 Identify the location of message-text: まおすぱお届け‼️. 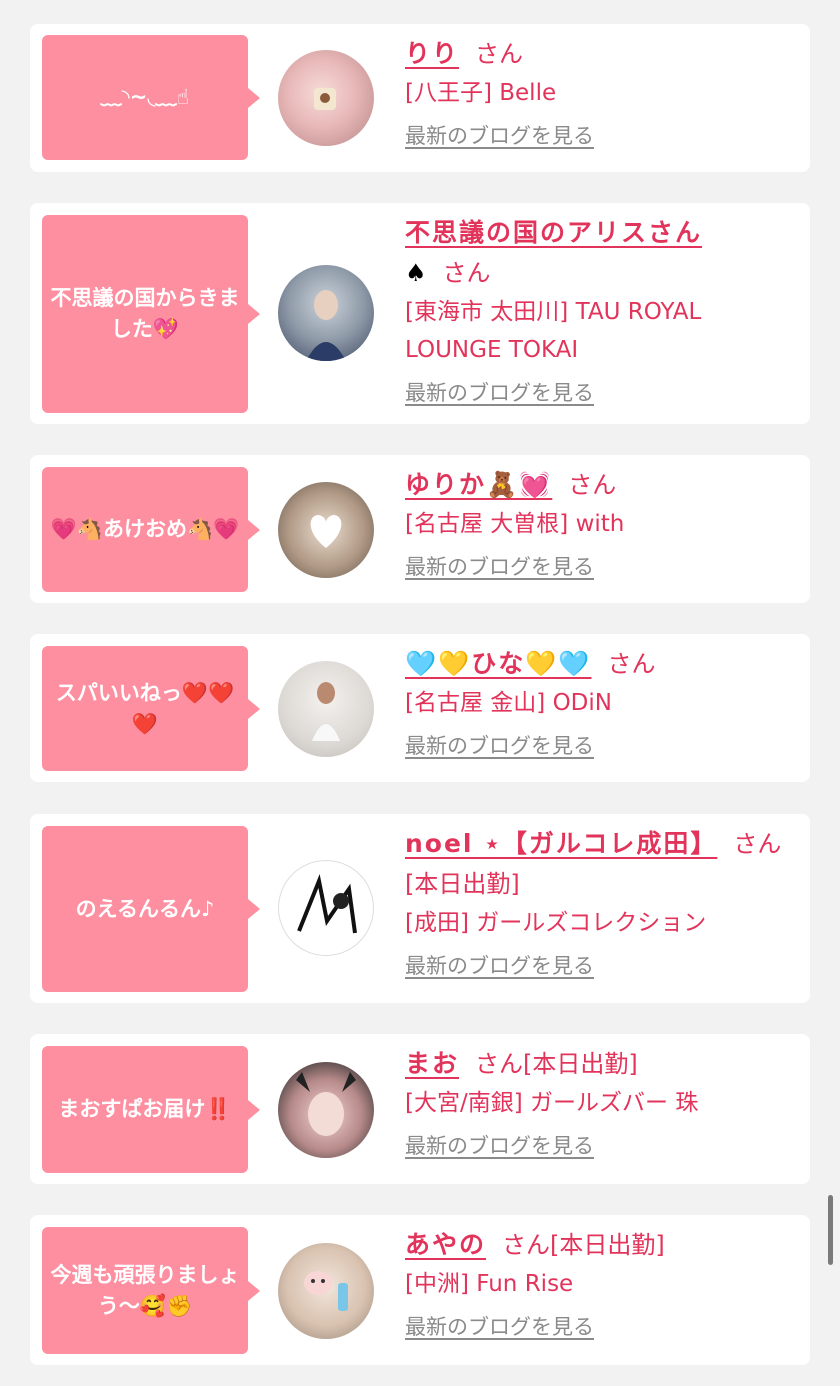
(145, 1109).